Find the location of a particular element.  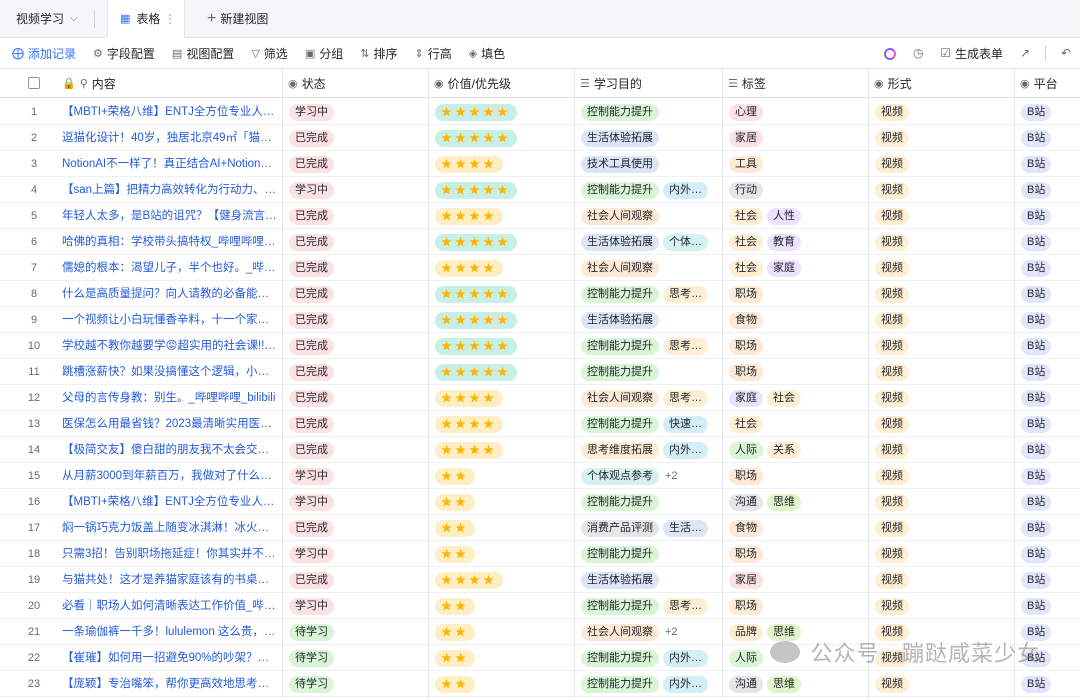

column-header-platform: ◉ 平台 is located at coordinates (1047, 83).